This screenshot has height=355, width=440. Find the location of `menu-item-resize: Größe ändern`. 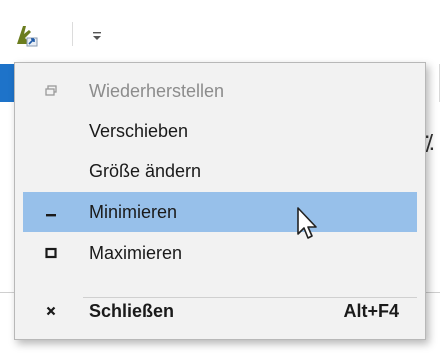

menu-item-resize: Größe ändern is located at coordinates (220, 171).